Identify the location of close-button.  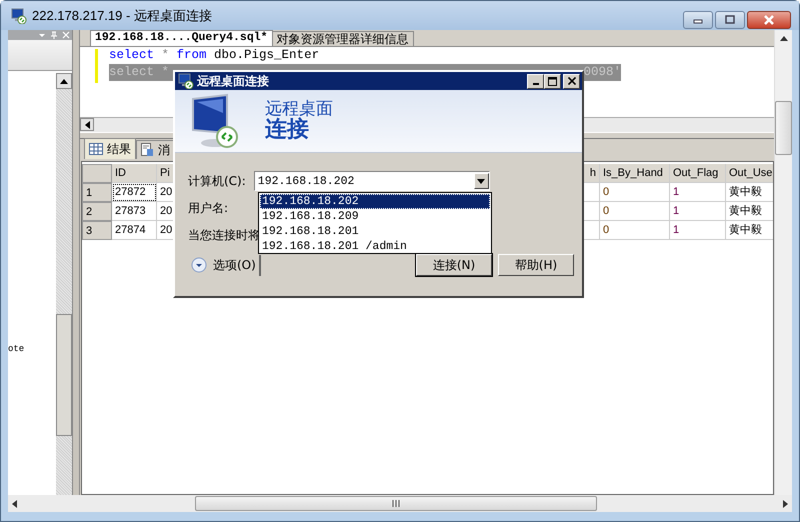
(769, 20).